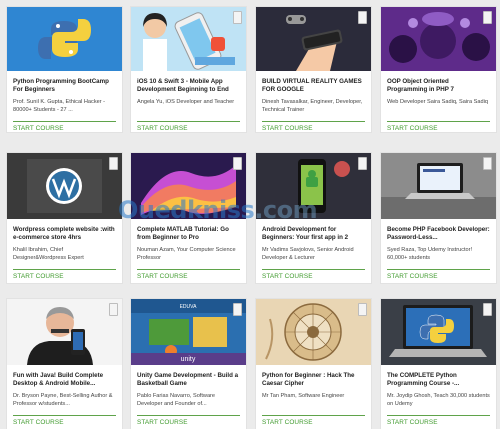 This screenshot has width=500, height=429. What do you see at coordinates (303, 396) in the screenshot?
I see `course-author: Mr Tan Pham, Software Engineer` at bounding box center [303, 396].